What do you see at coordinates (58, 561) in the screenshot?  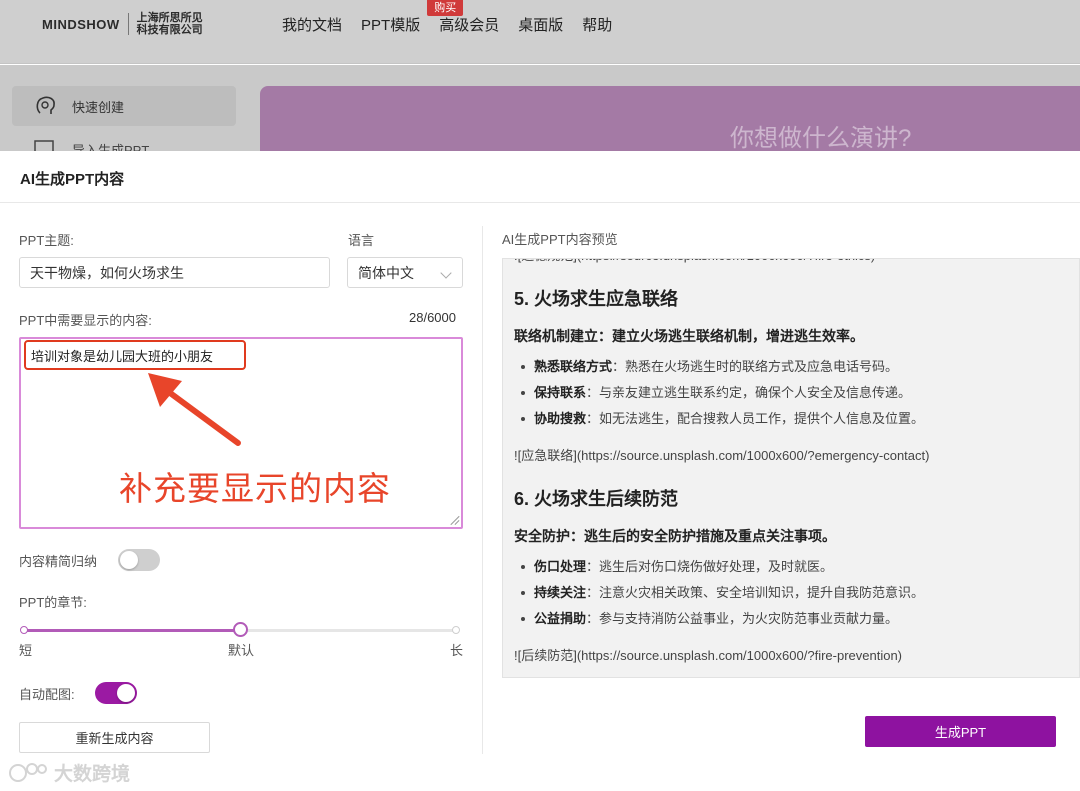 I see `simplify-label: 内容精简归纳` at bounding box center [58, 561].